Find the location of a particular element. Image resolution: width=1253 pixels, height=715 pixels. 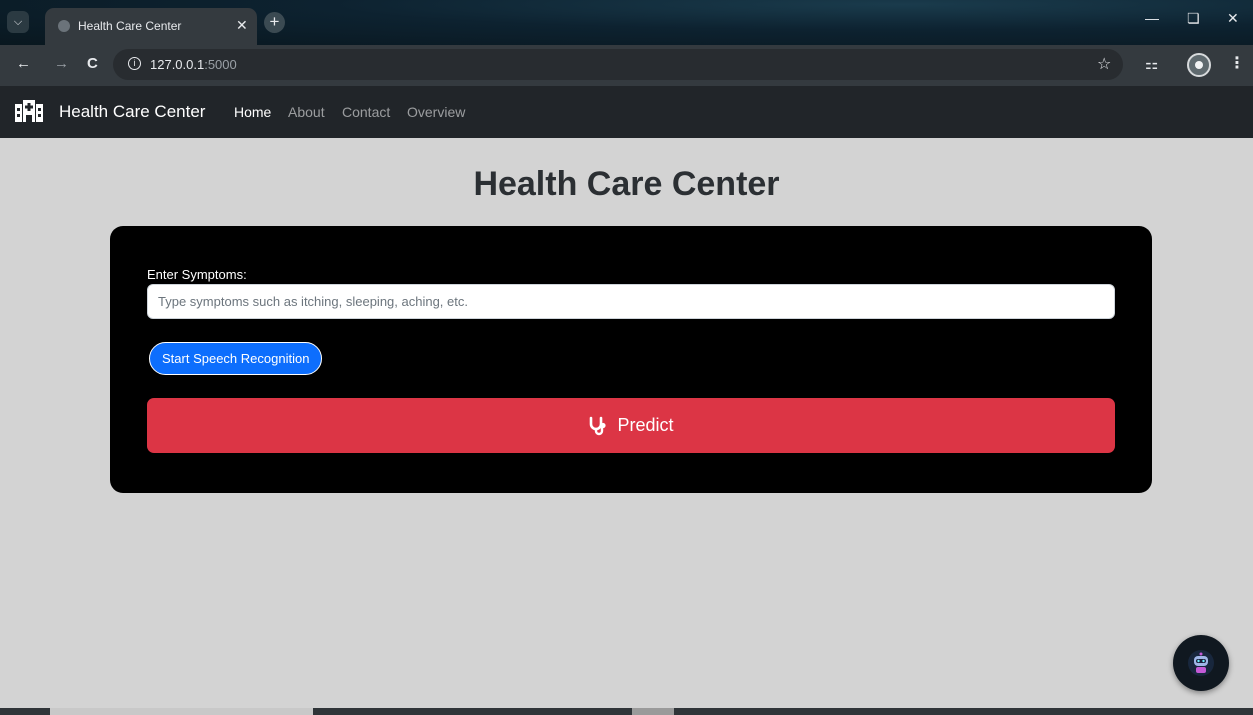

navbar-brand: Health Care Center is located at coordinates (132, 112).